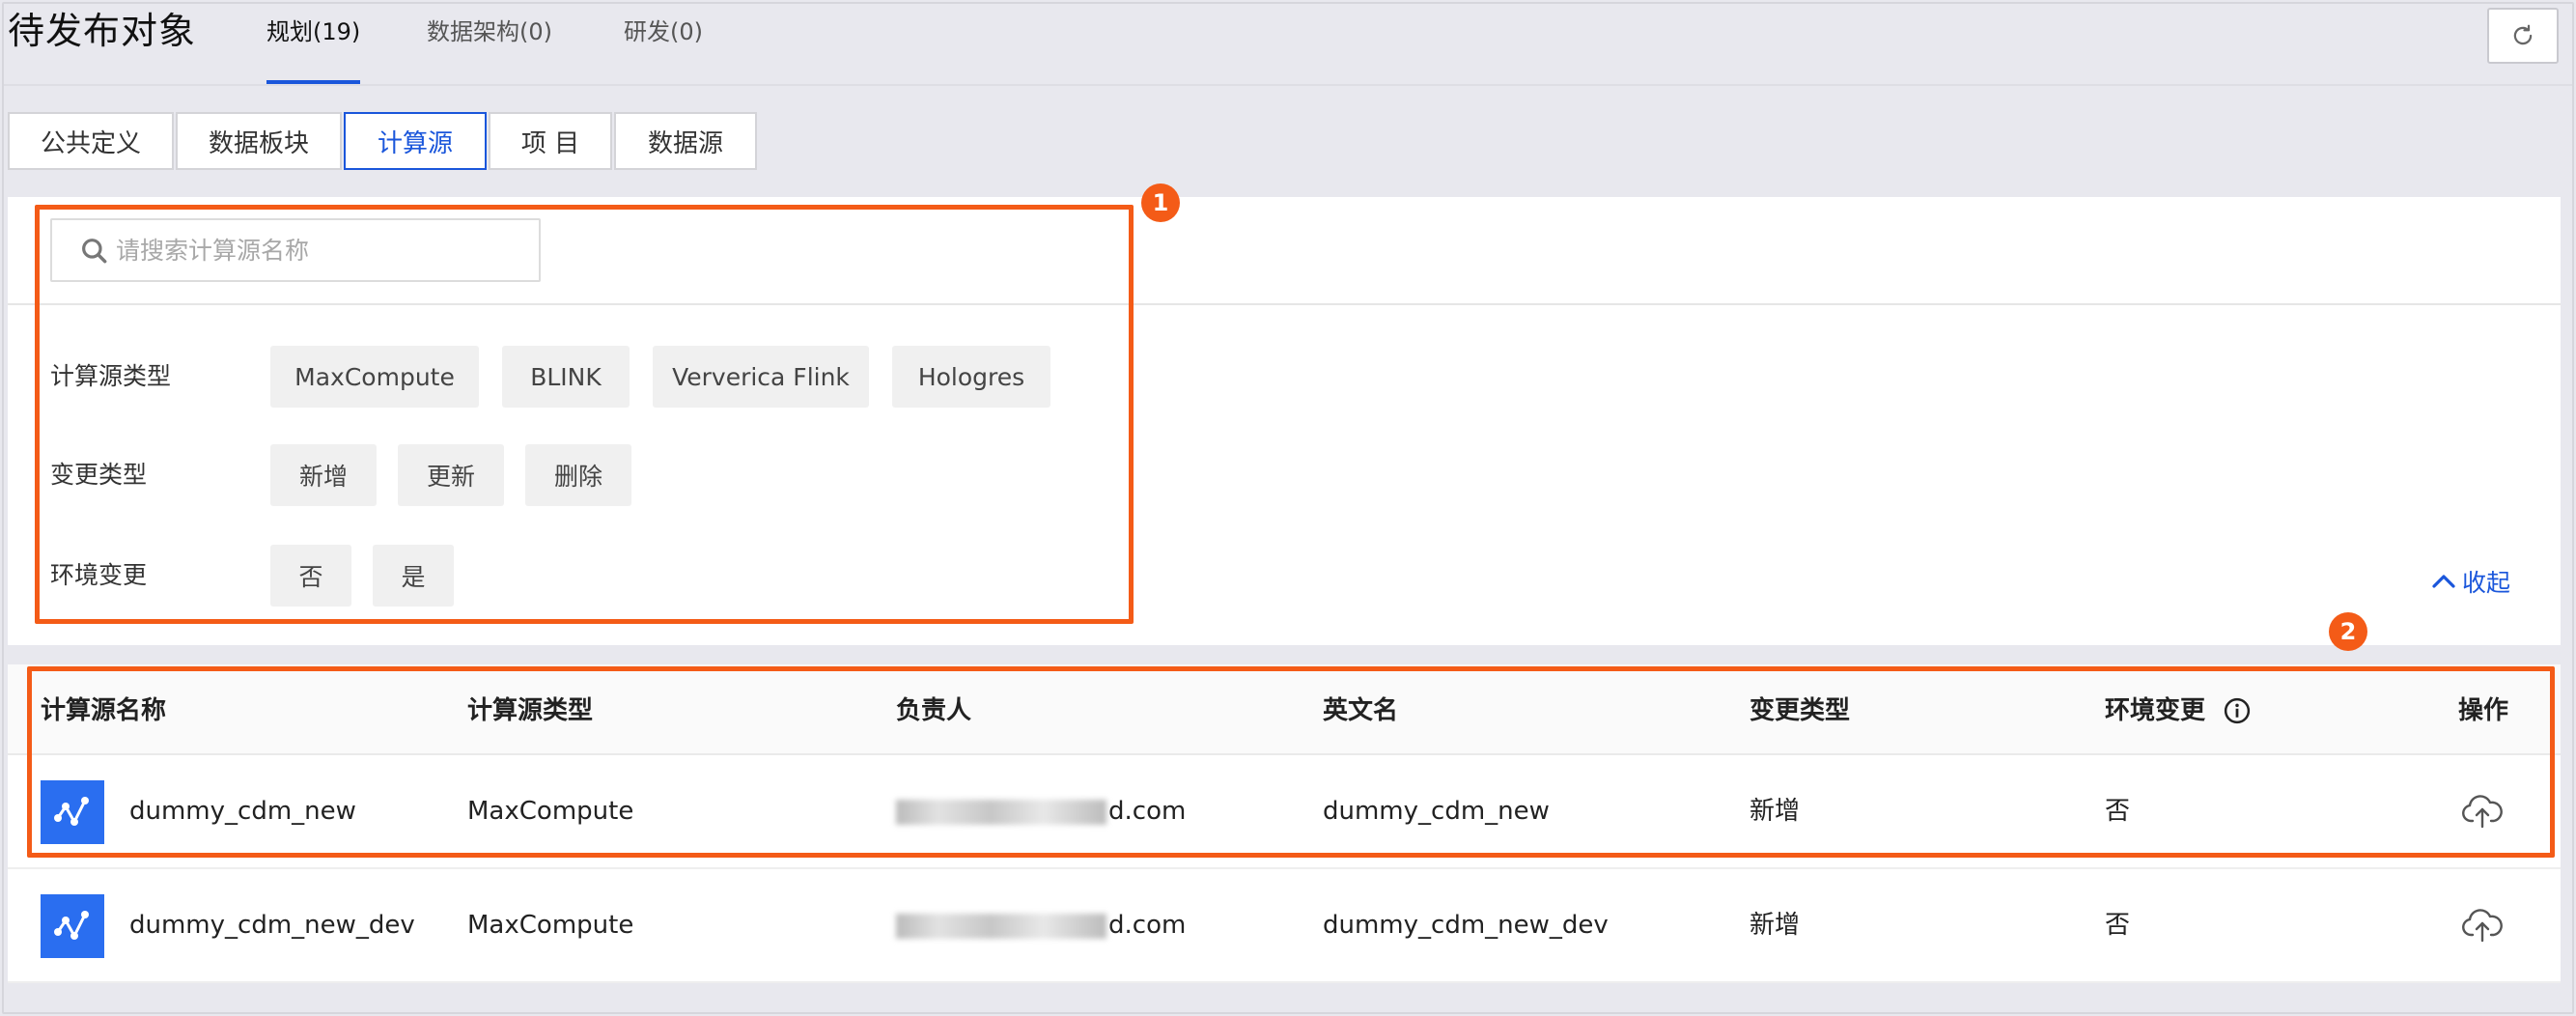 This screenshot has height=1016, width=2576. What do you see at coordinates (551, 141) in the screenshot?
I see `subtab-project: 项 目` at bounding box center [551, 141].